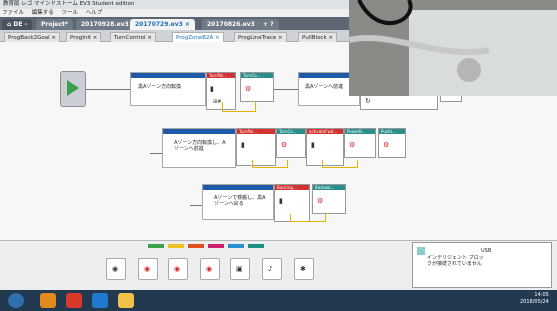 This screenshot has width=557, height=311. I want to click on clock-time: 14:05, so click(541, 295).